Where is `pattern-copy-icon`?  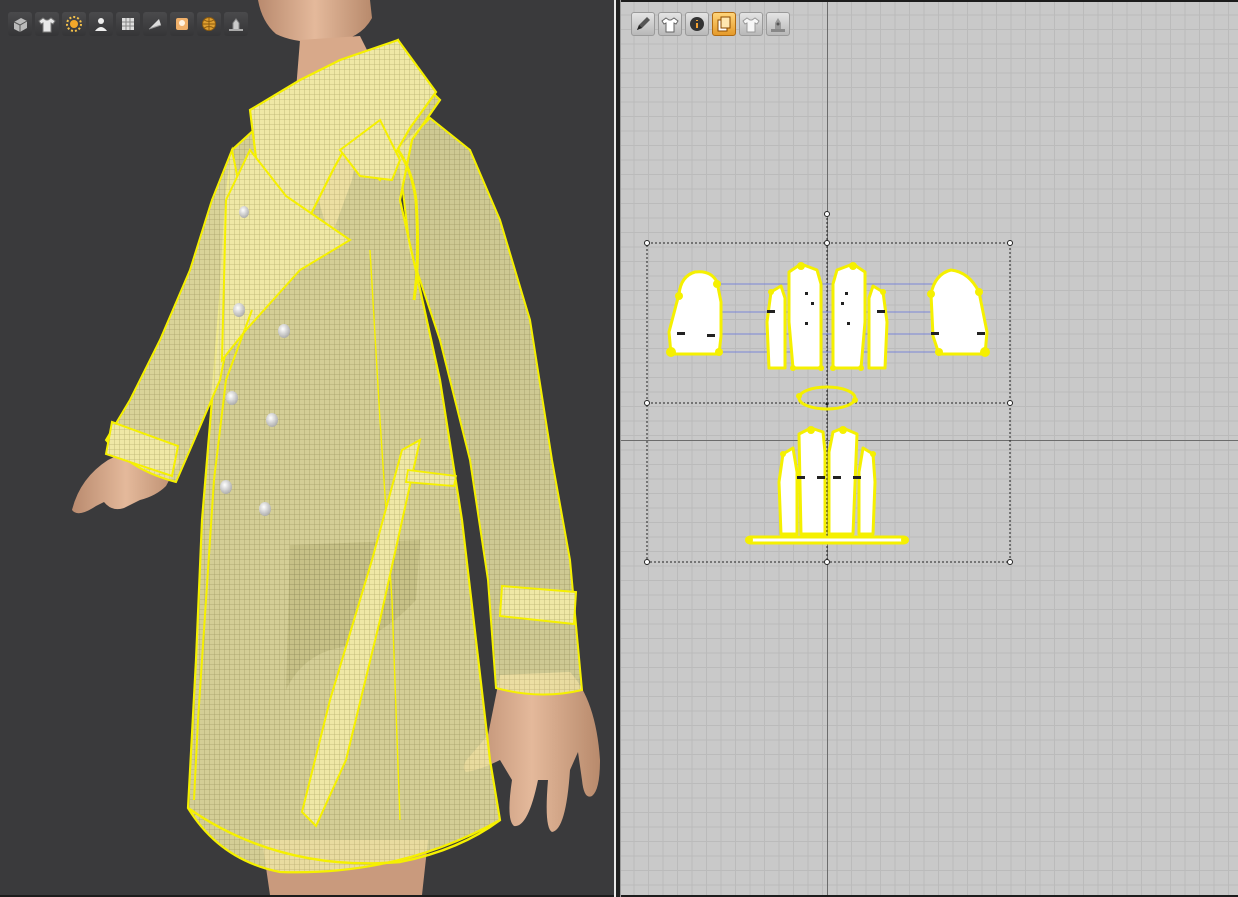 pattern-copy-icon is located at coordinates (724, 24).